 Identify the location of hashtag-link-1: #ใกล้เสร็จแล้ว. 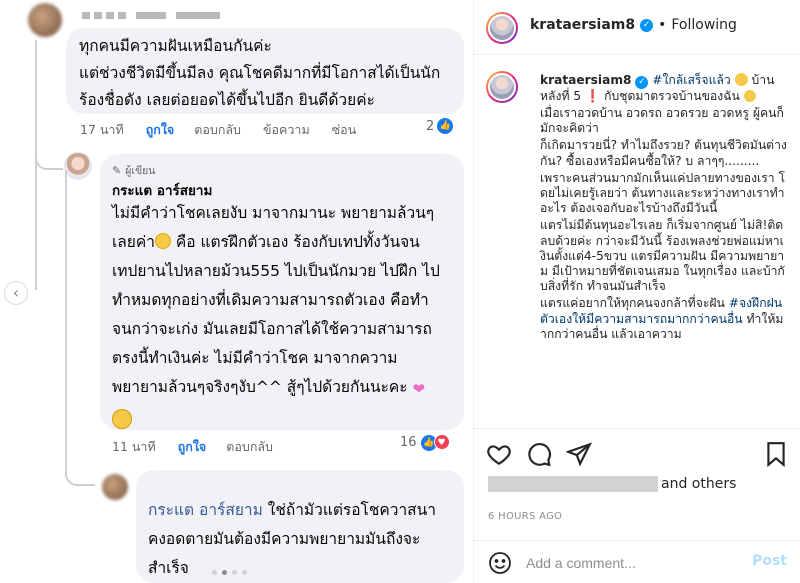
(691, 80).